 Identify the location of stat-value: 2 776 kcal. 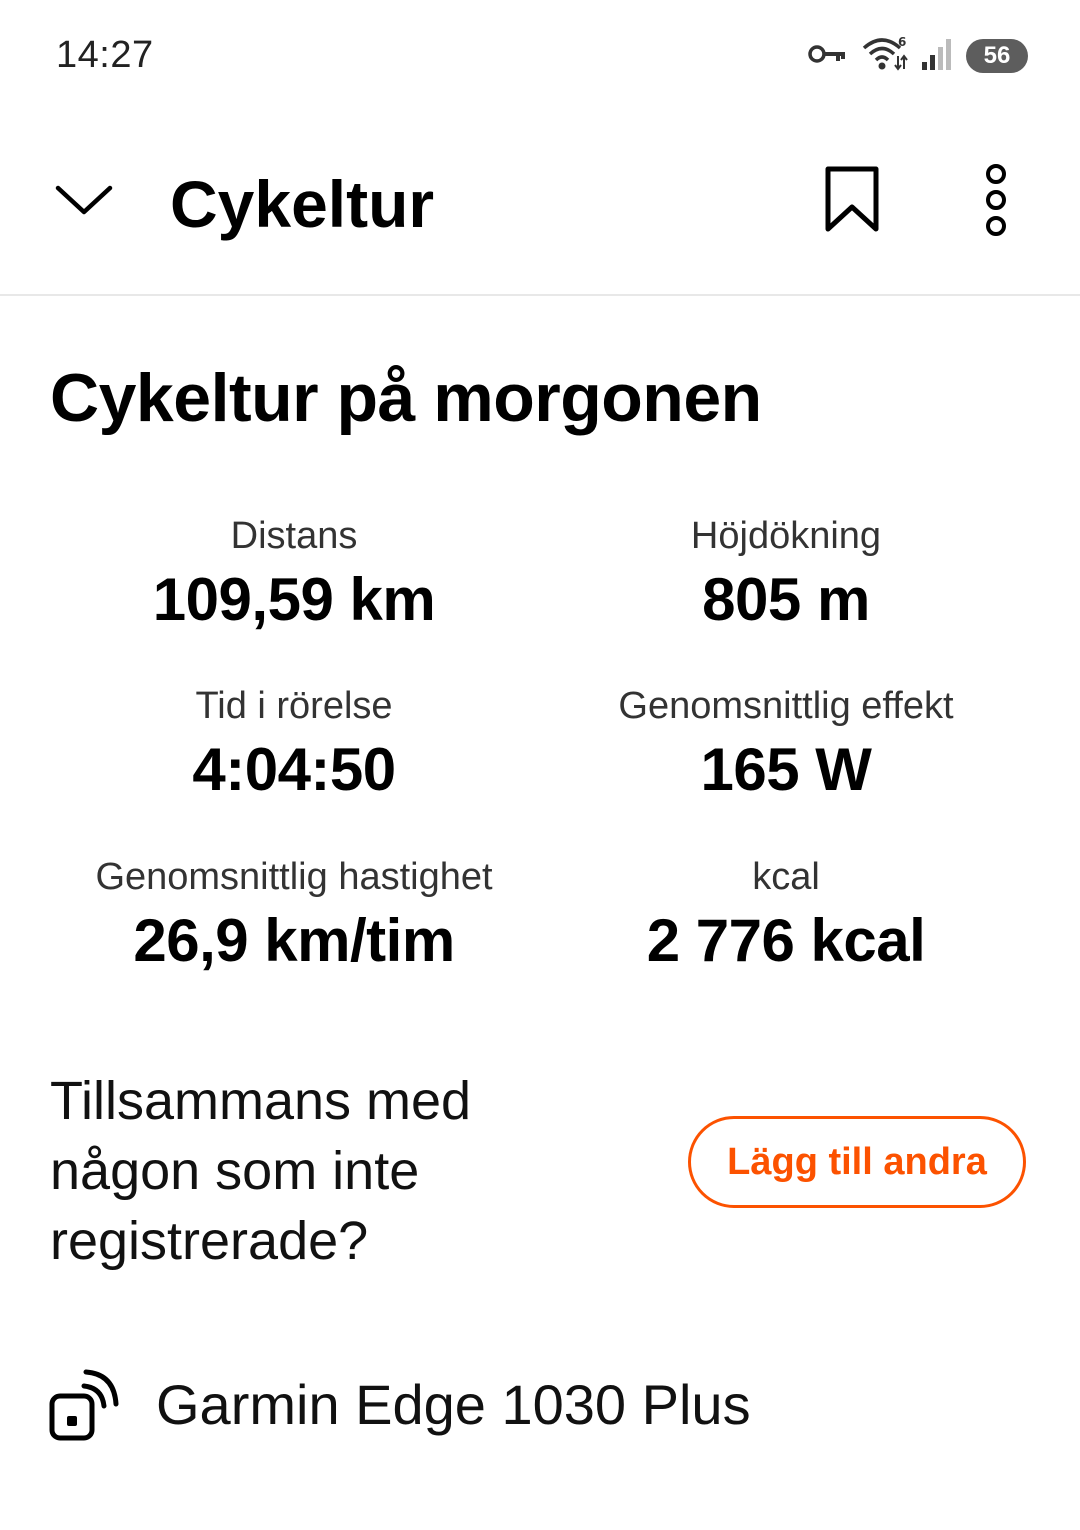
(786, 940).